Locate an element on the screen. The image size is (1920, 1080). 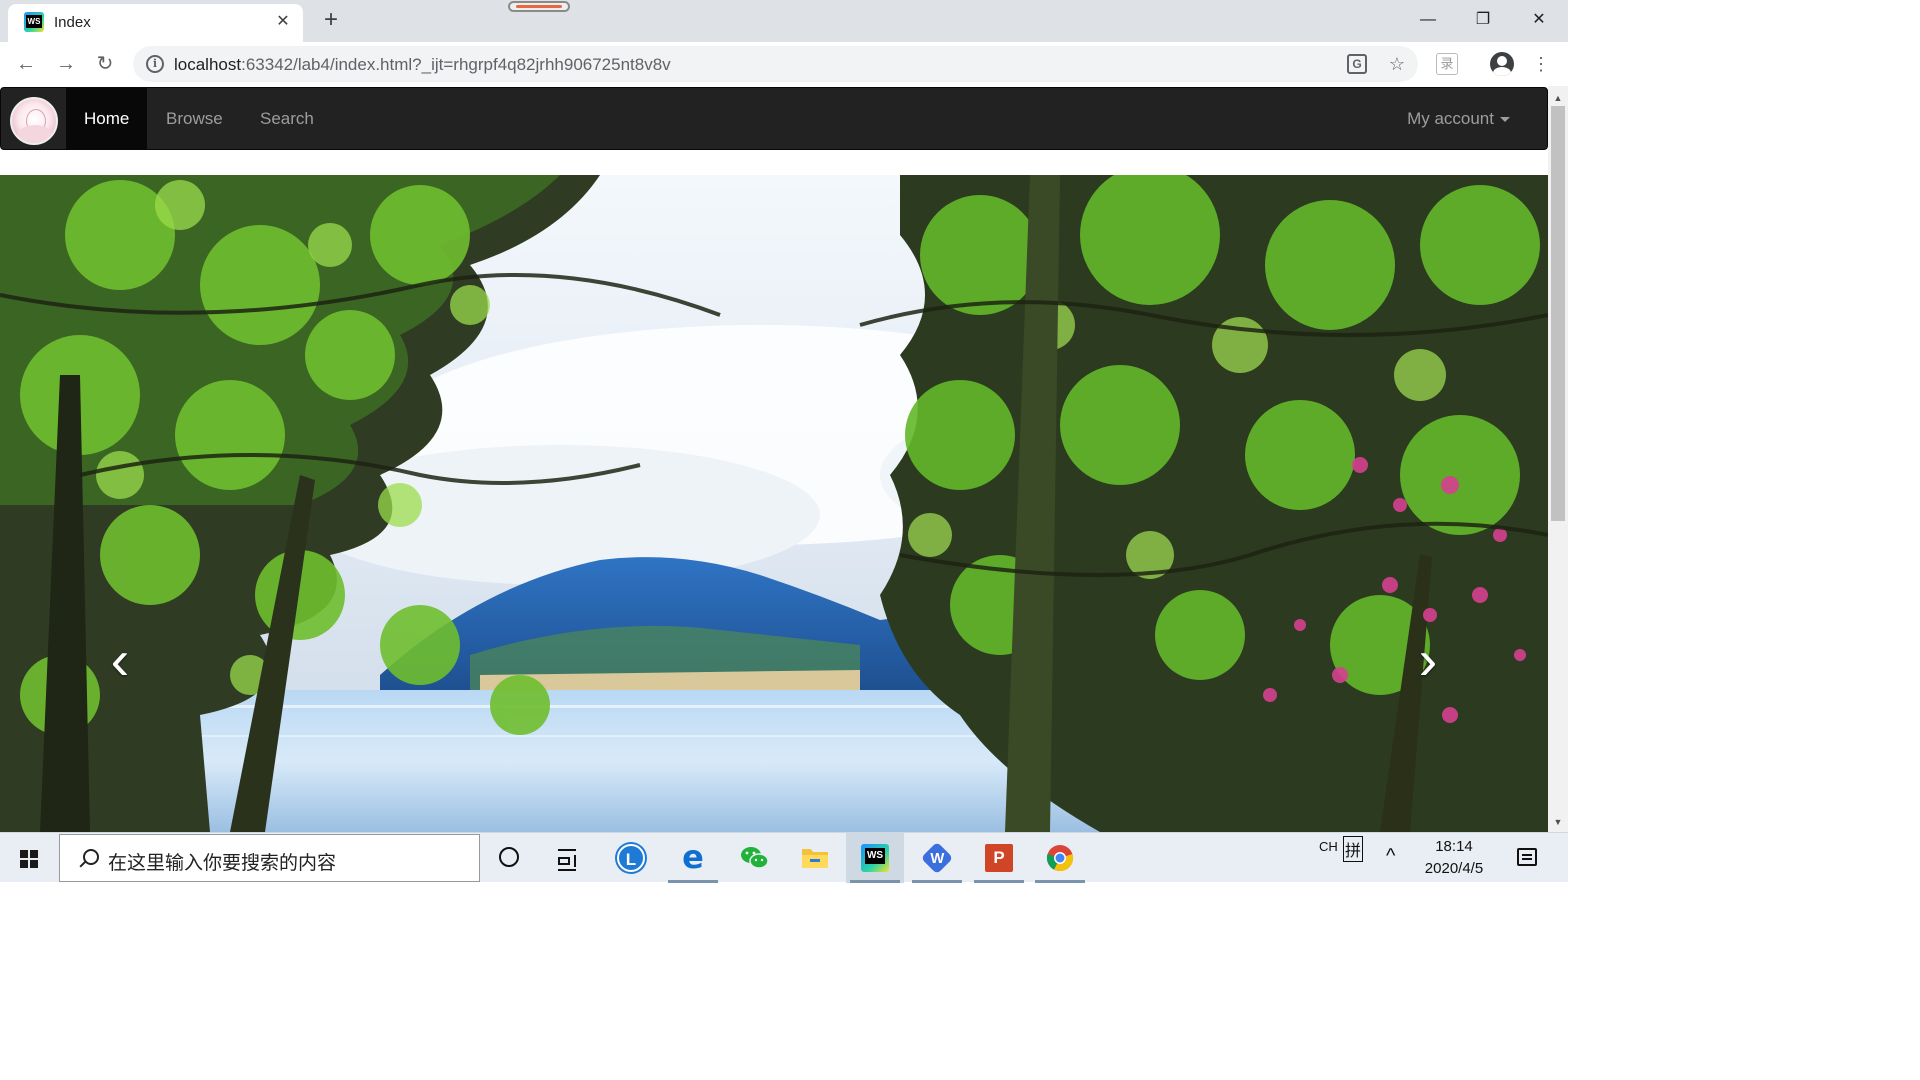
translate-icon: G is located at coordinates (1357, 64).